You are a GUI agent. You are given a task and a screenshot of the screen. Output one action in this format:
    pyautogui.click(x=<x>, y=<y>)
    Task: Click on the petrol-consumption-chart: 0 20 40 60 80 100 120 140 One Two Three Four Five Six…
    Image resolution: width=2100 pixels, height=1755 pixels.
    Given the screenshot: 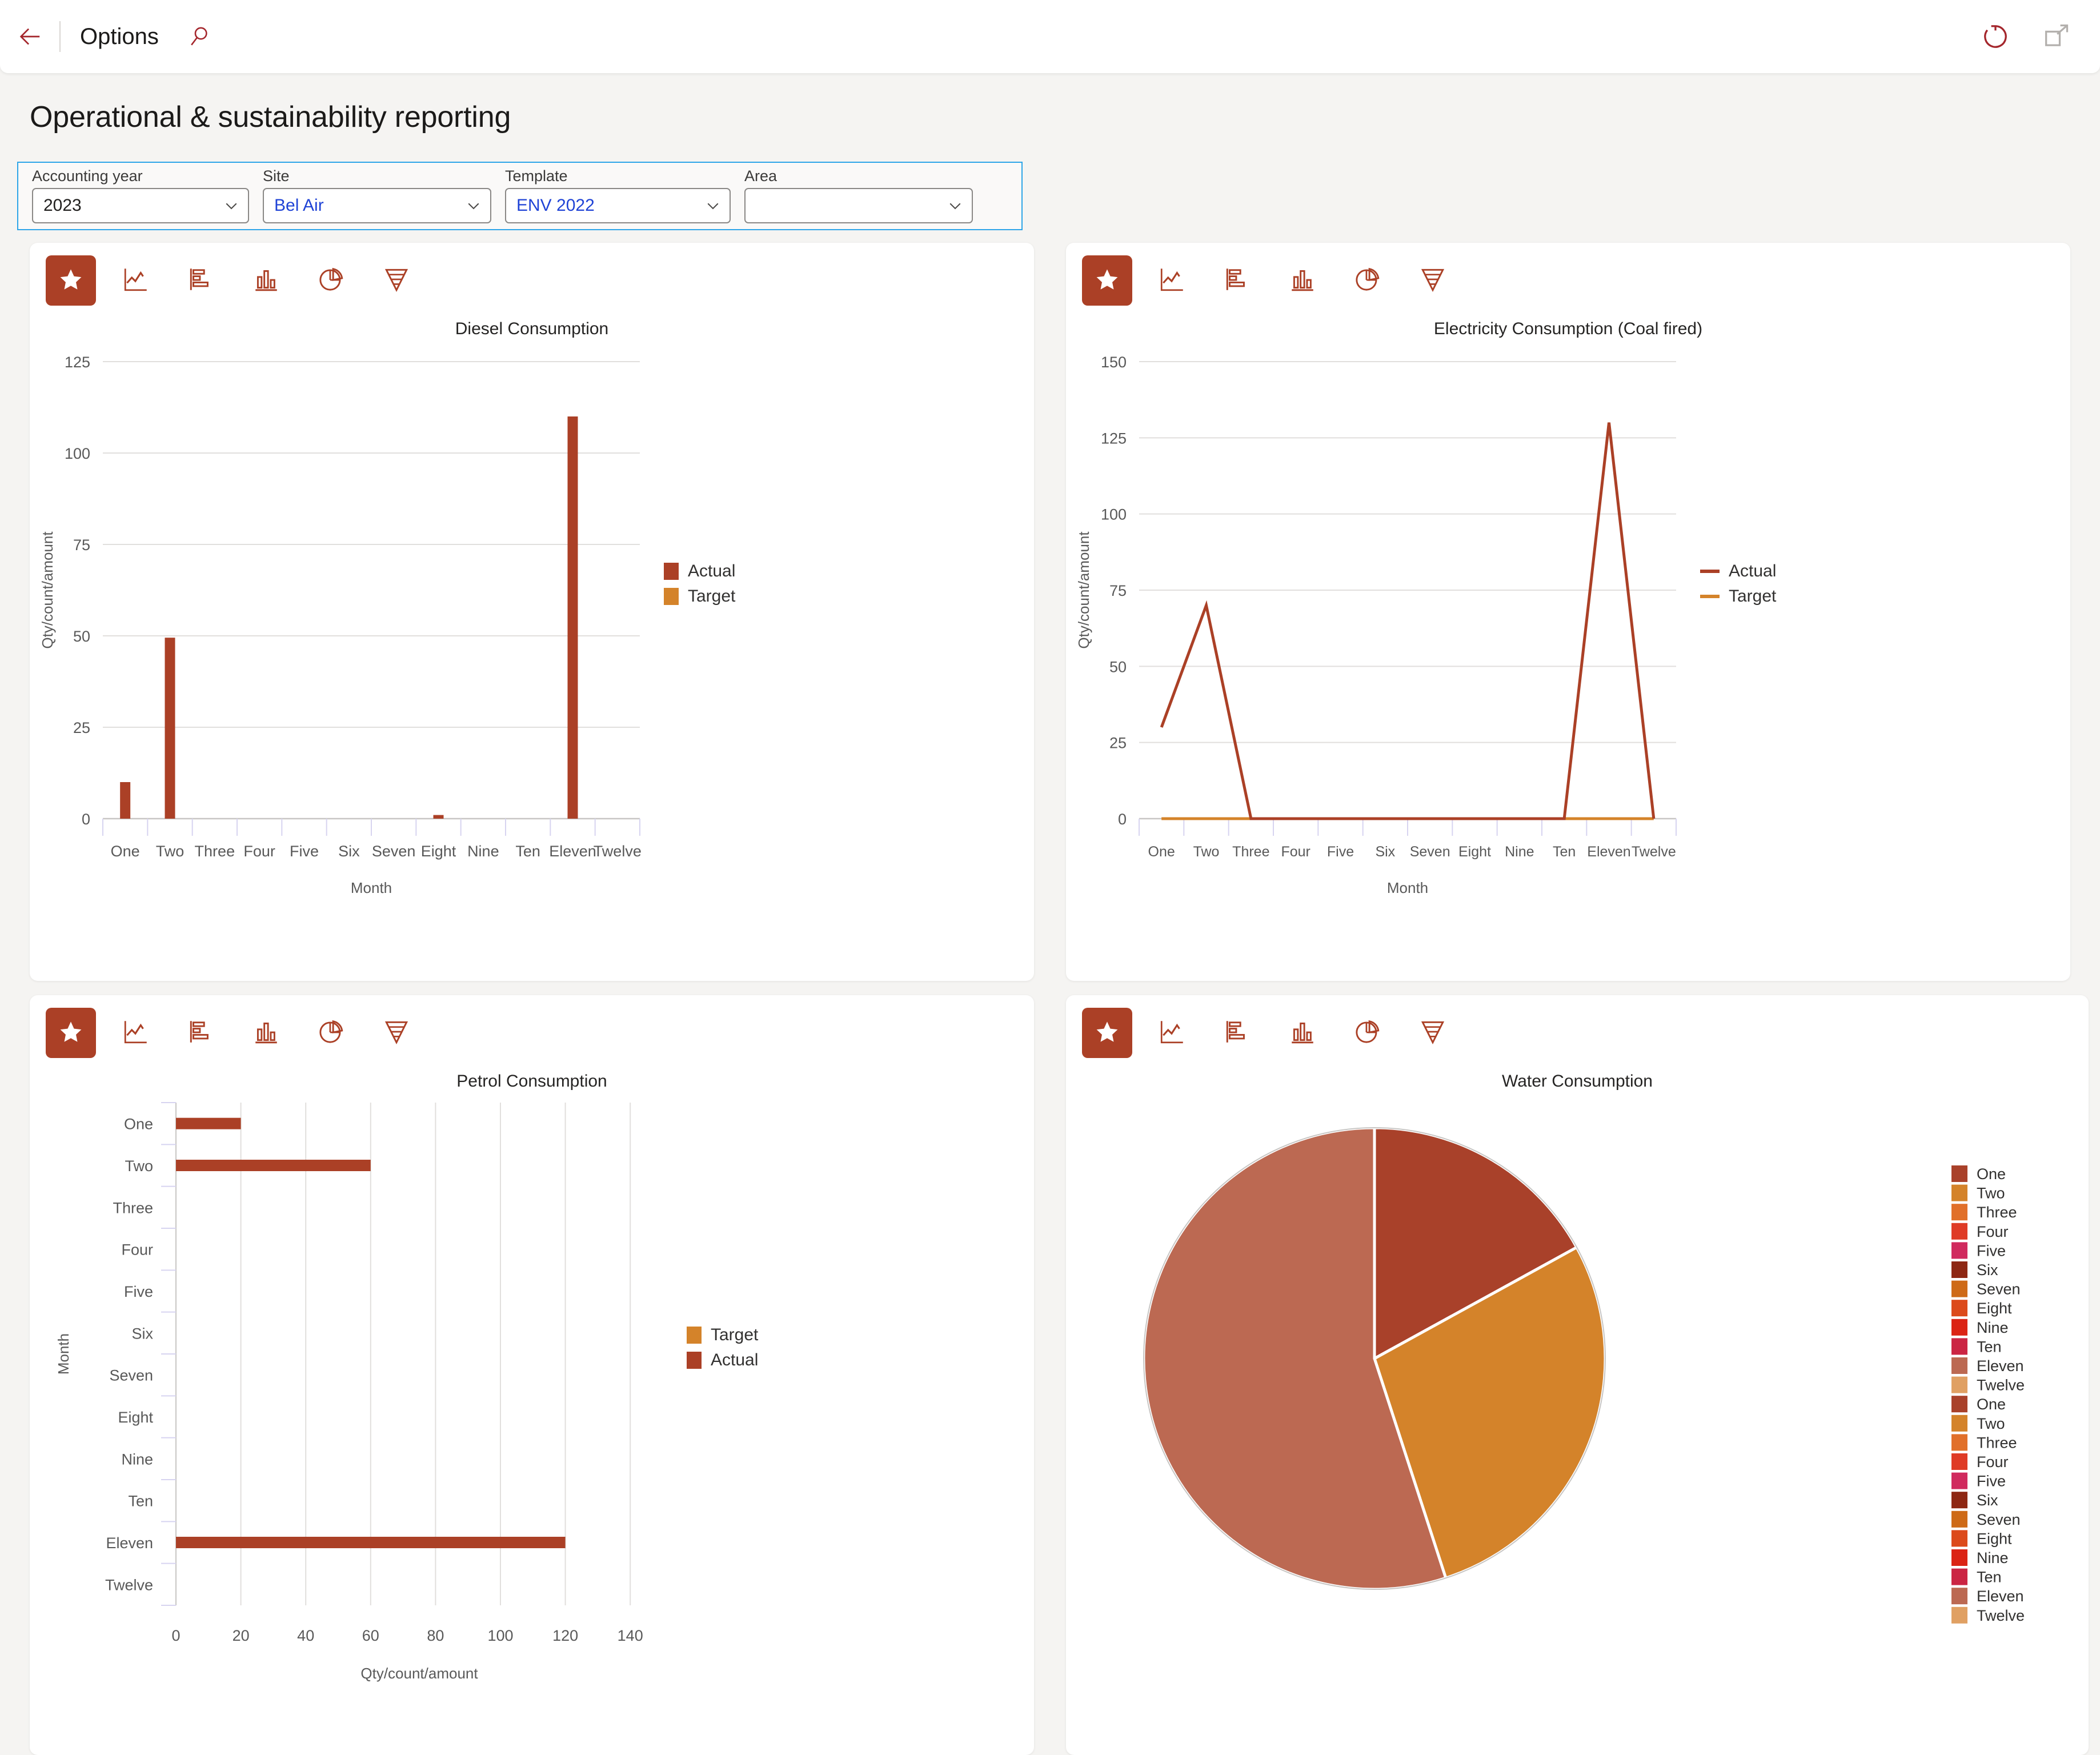 What is the action you would take?
    pyautogui.click(x=407, y=1392)
    